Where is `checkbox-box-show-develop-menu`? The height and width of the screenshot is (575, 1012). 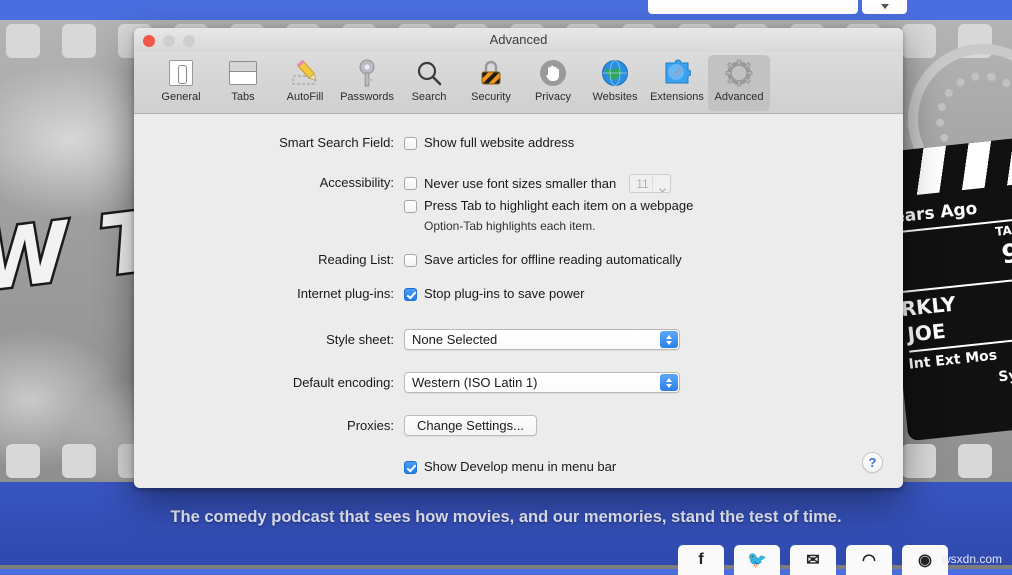 checkbox-box-show-develop-menu is located at coordinates (410, 467).